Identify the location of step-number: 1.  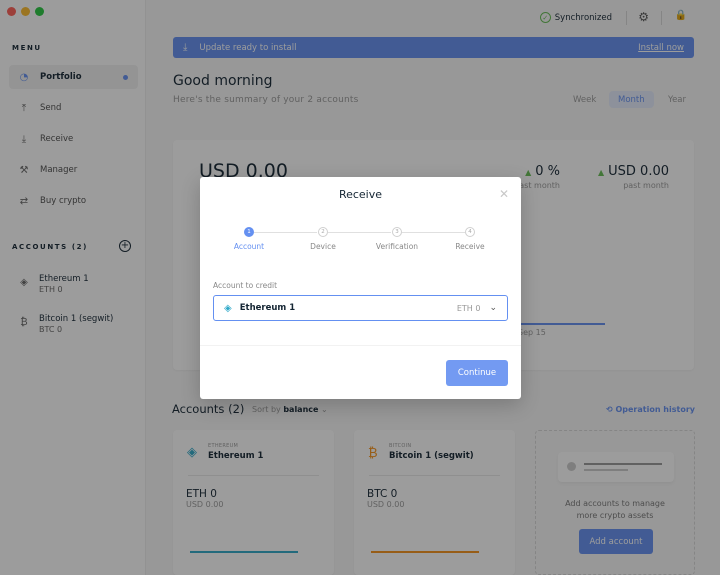
(249, 232).